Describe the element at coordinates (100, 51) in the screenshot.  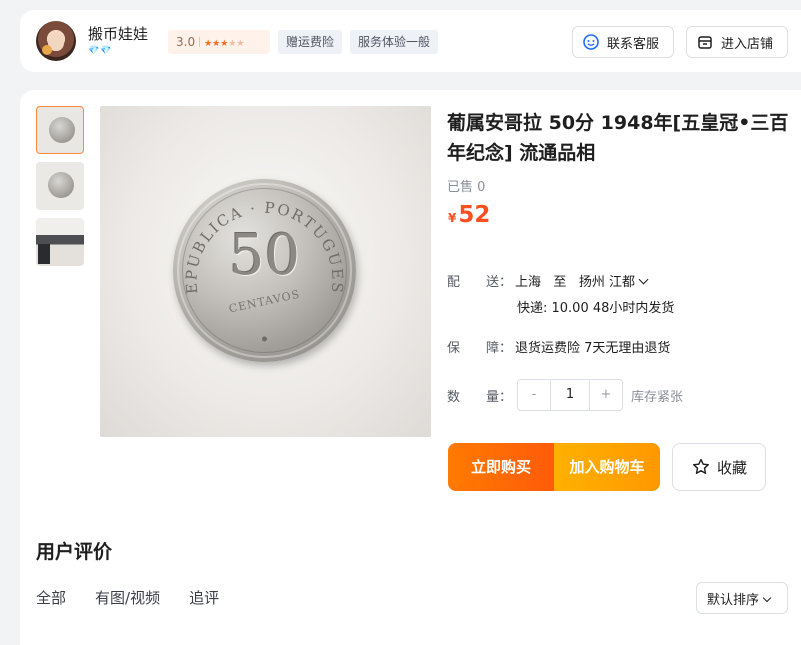
I see `diamond-level-icon: 💎💎` at that location.